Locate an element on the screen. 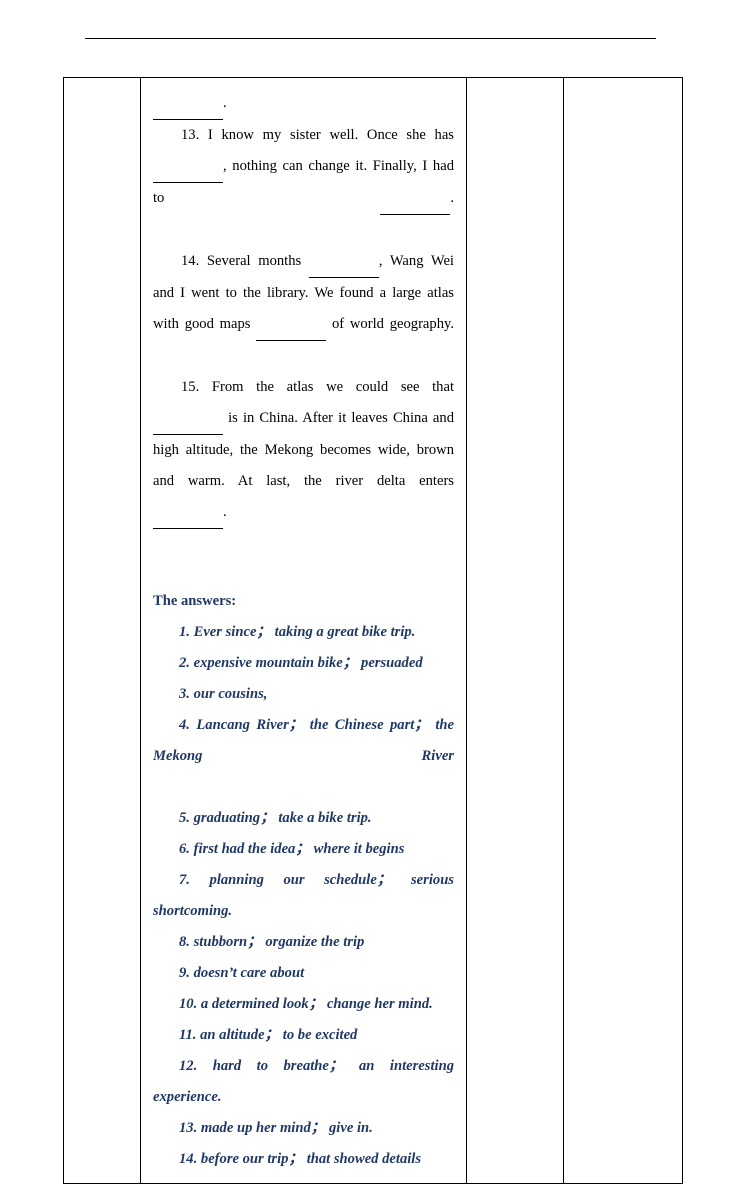  page-header-rule is located at coordinates (370, 38).